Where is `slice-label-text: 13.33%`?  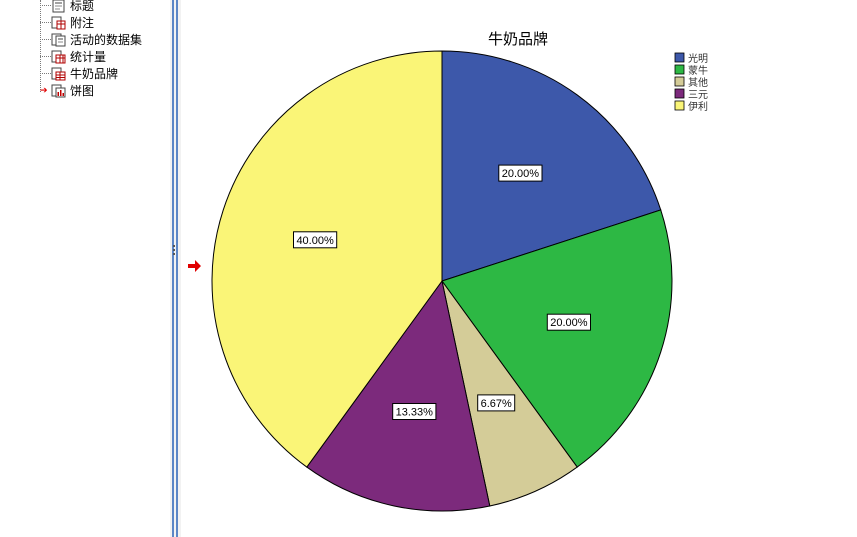
slice-label-text: 13.33% is located at coordinates (415, 413).